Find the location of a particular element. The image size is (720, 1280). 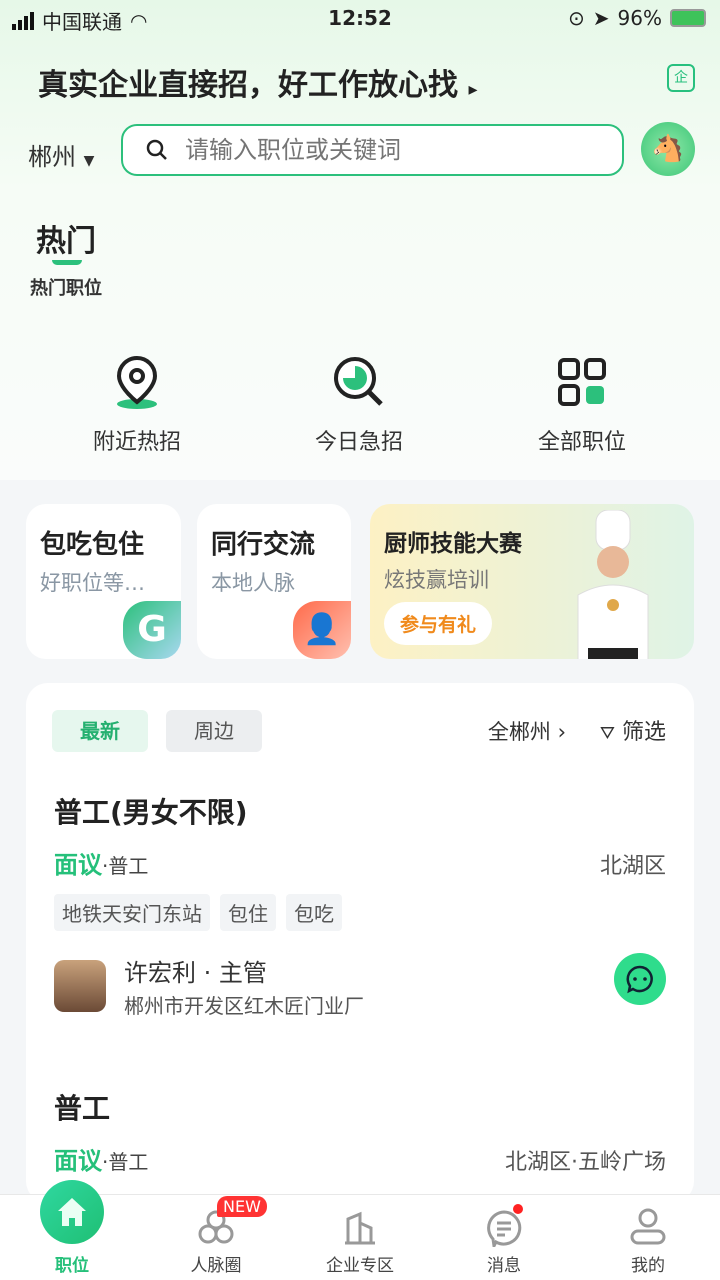

company-name: 郴州市开发区红木匠门业厂 is located at coordinates (244, 1006).